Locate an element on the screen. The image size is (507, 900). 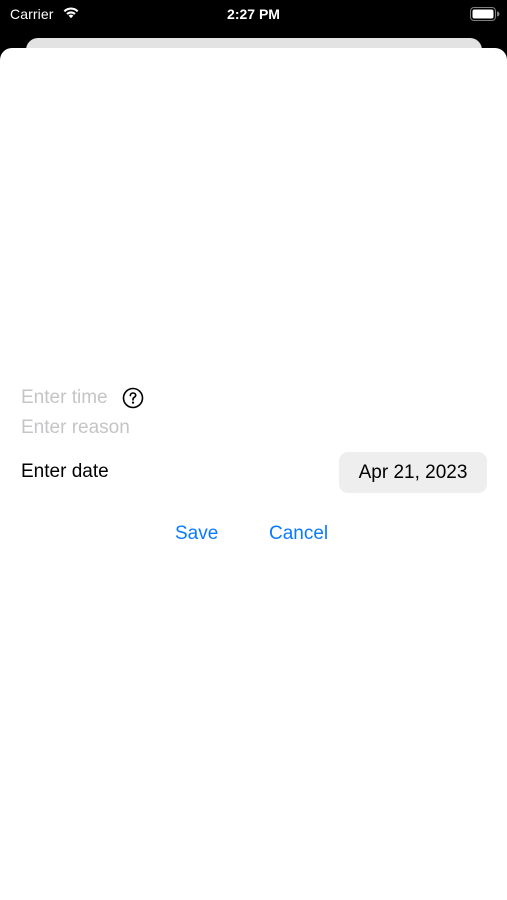
save-button: Save is located at coordinates (196, 534).